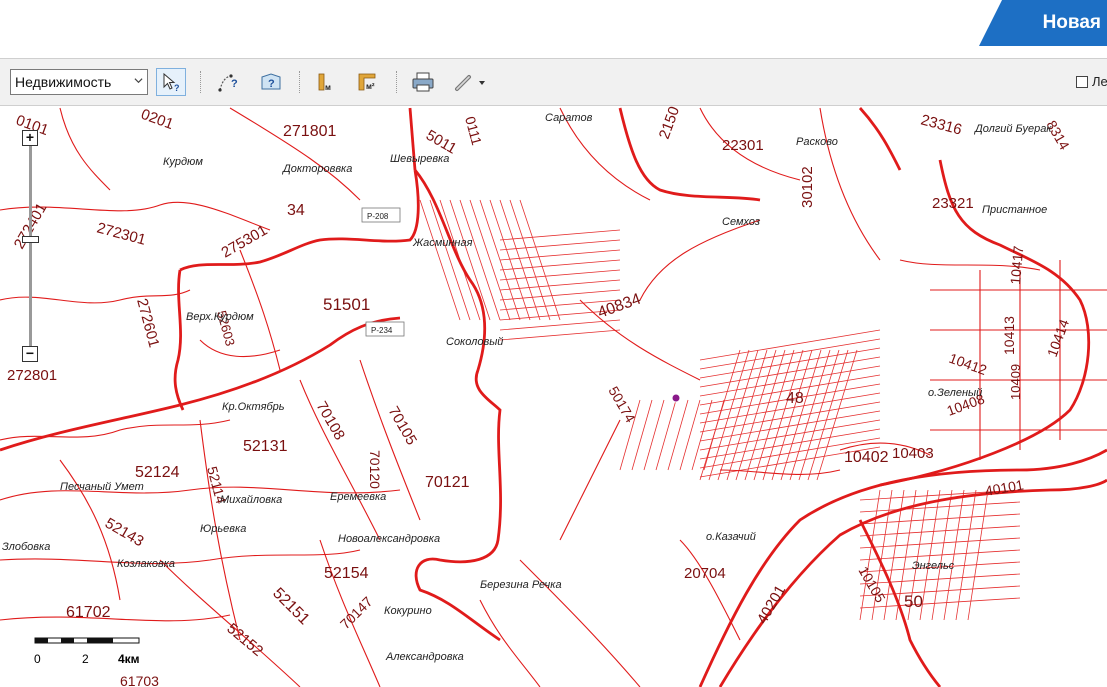 This screenshot has width=1107, height=687. Describe the element at coordinates (474, 342) in the screenshot. I see `place-label: Соколовый` at that location.